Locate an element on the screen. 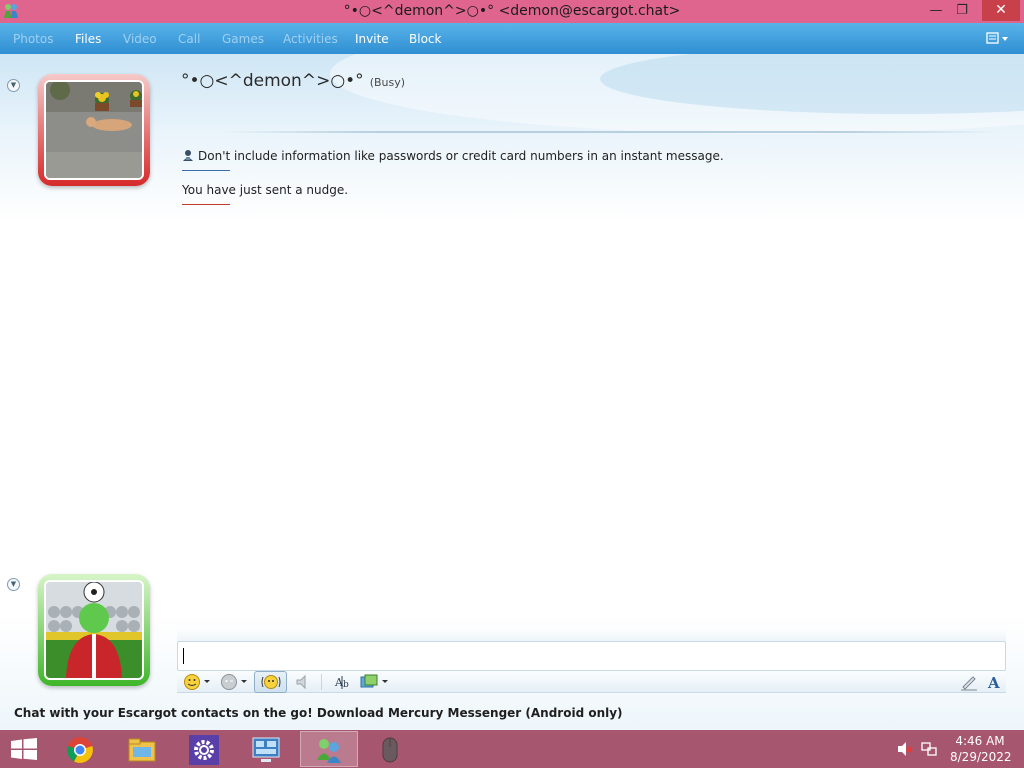 This screenshot has width=1024, height=768. taskbar-chrome is located at coordinates (81, 749).